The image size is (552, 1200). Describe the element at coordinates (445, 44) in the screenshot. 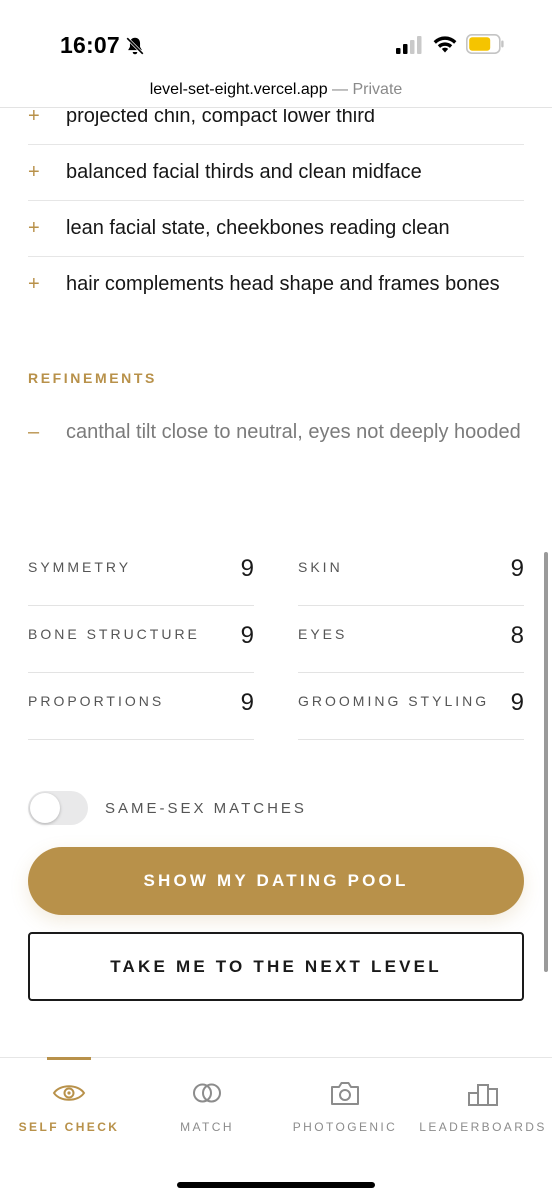

I see `wifi-icon` at that location.